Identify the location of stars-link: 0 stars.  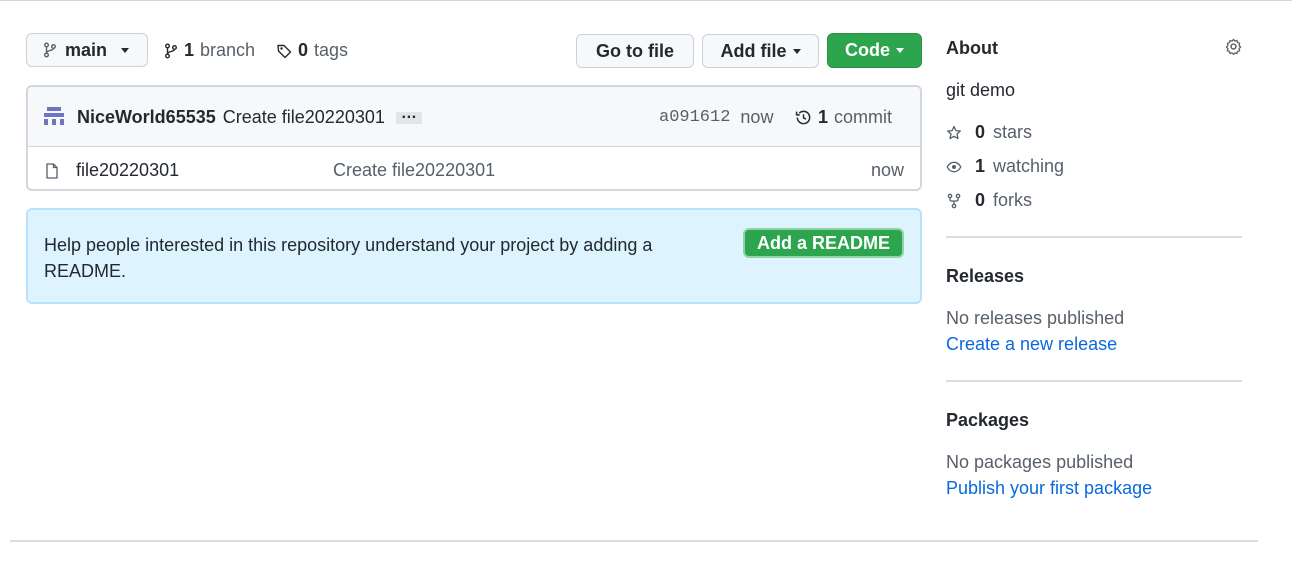
(989, 132).